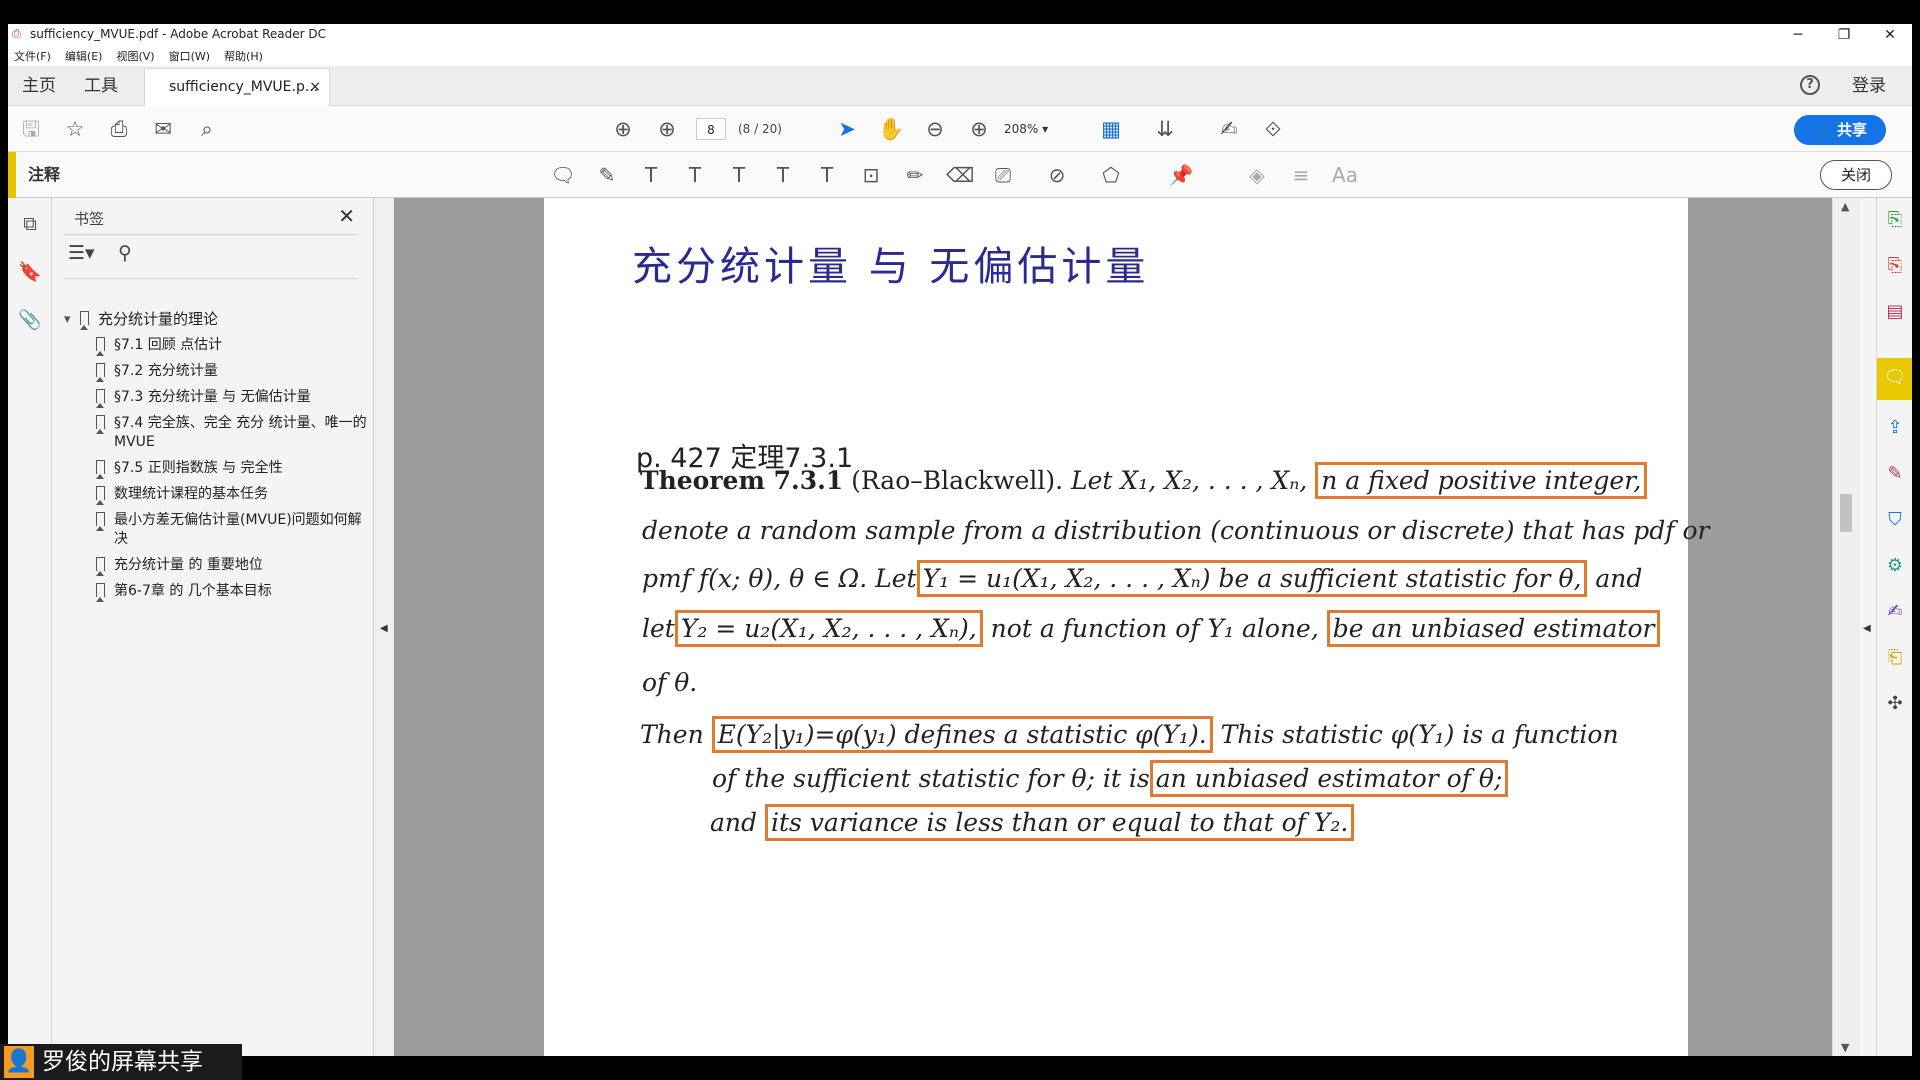  Describe the element at coordinates (1037, 129) in the screenshot. I see `zoom-select: 208% ▾` at that location.